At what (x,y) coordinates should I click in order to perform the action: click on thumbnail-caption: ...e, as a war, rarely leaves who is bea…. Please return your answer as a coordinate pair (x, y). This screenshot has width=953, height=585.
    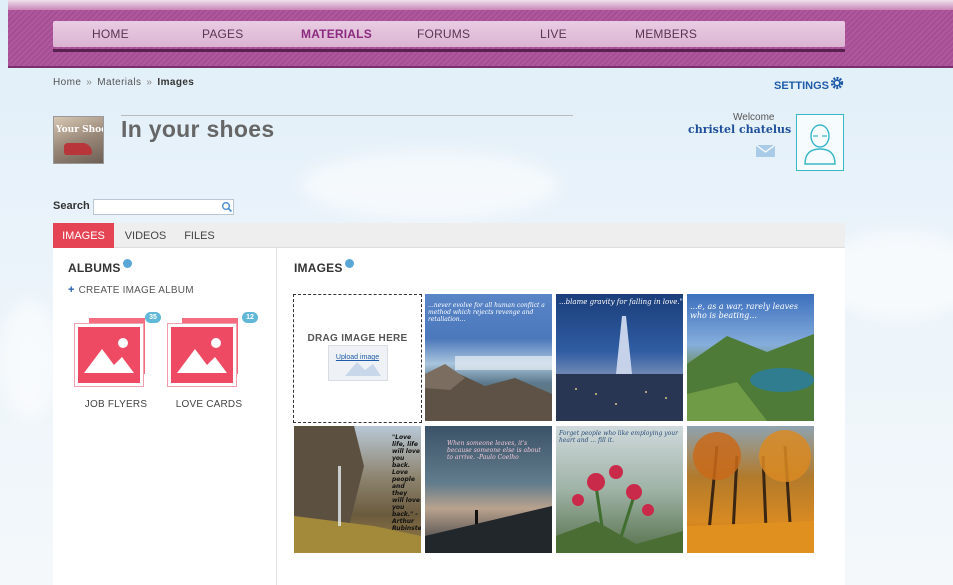
    Looking at the image, I should click on (744, 311).